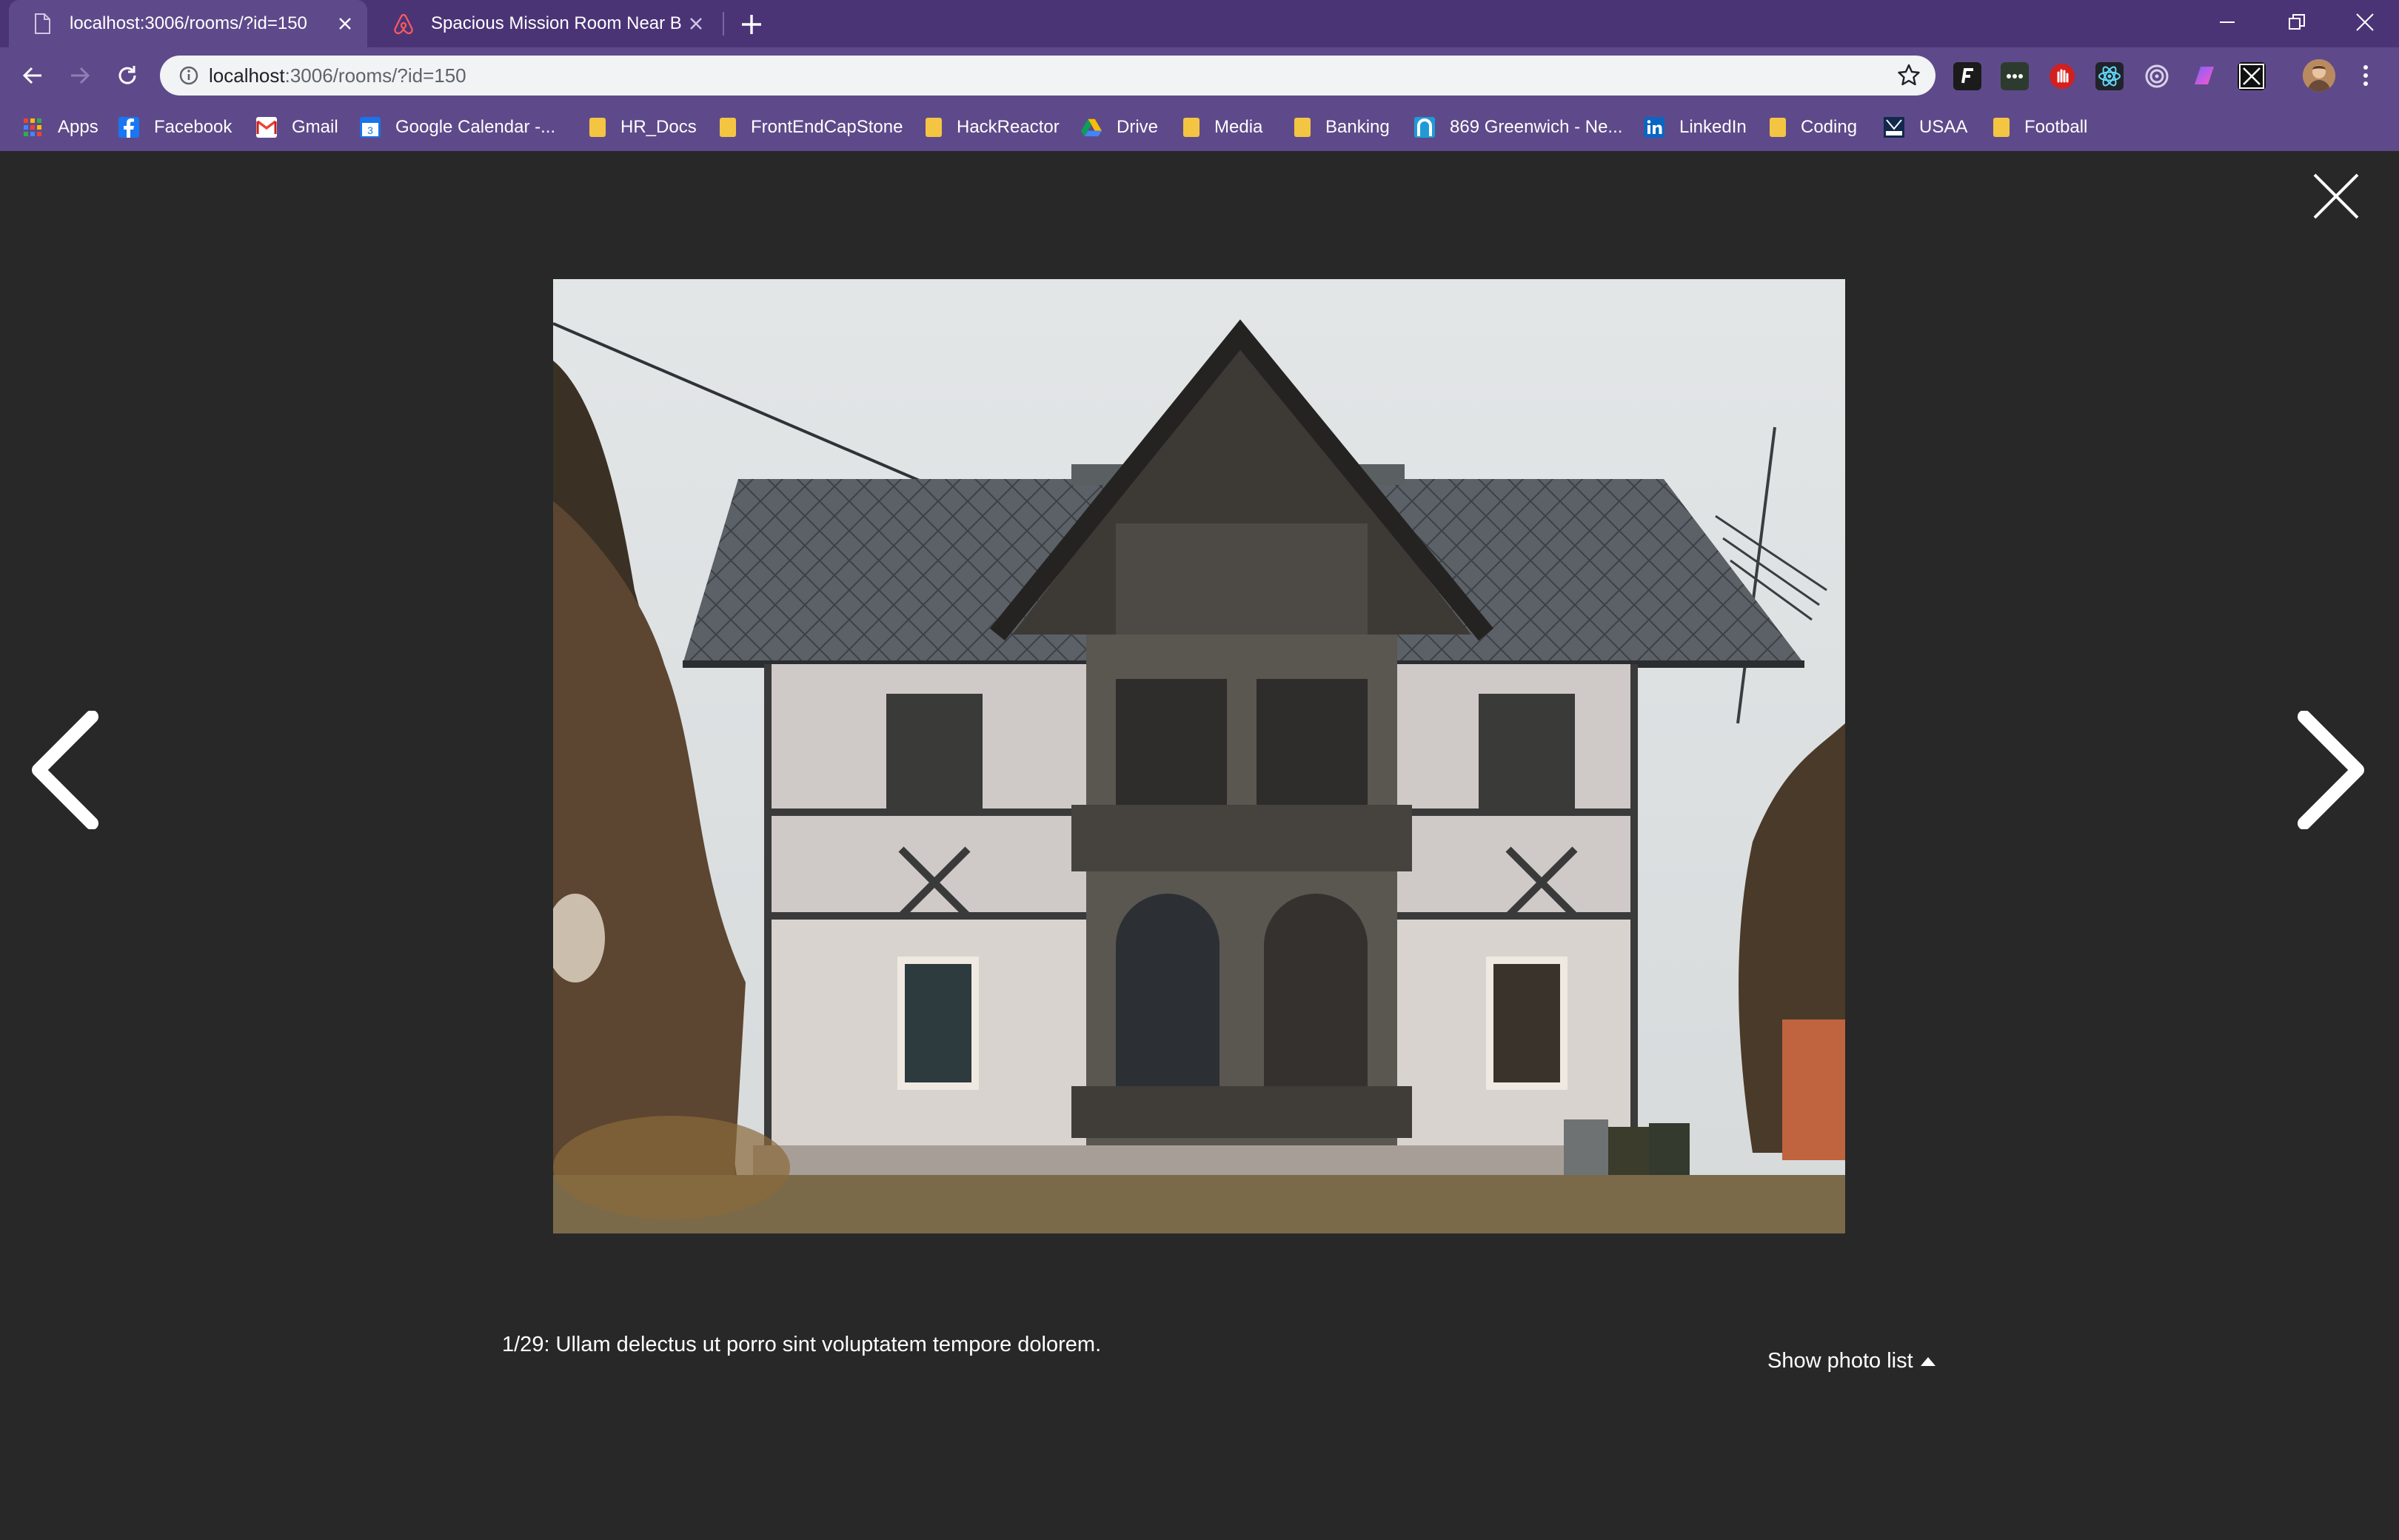 This screenshot has width=2399, height=1540. I want to click on bookmark-label: FrontEndCapStone, so click(827, 127).